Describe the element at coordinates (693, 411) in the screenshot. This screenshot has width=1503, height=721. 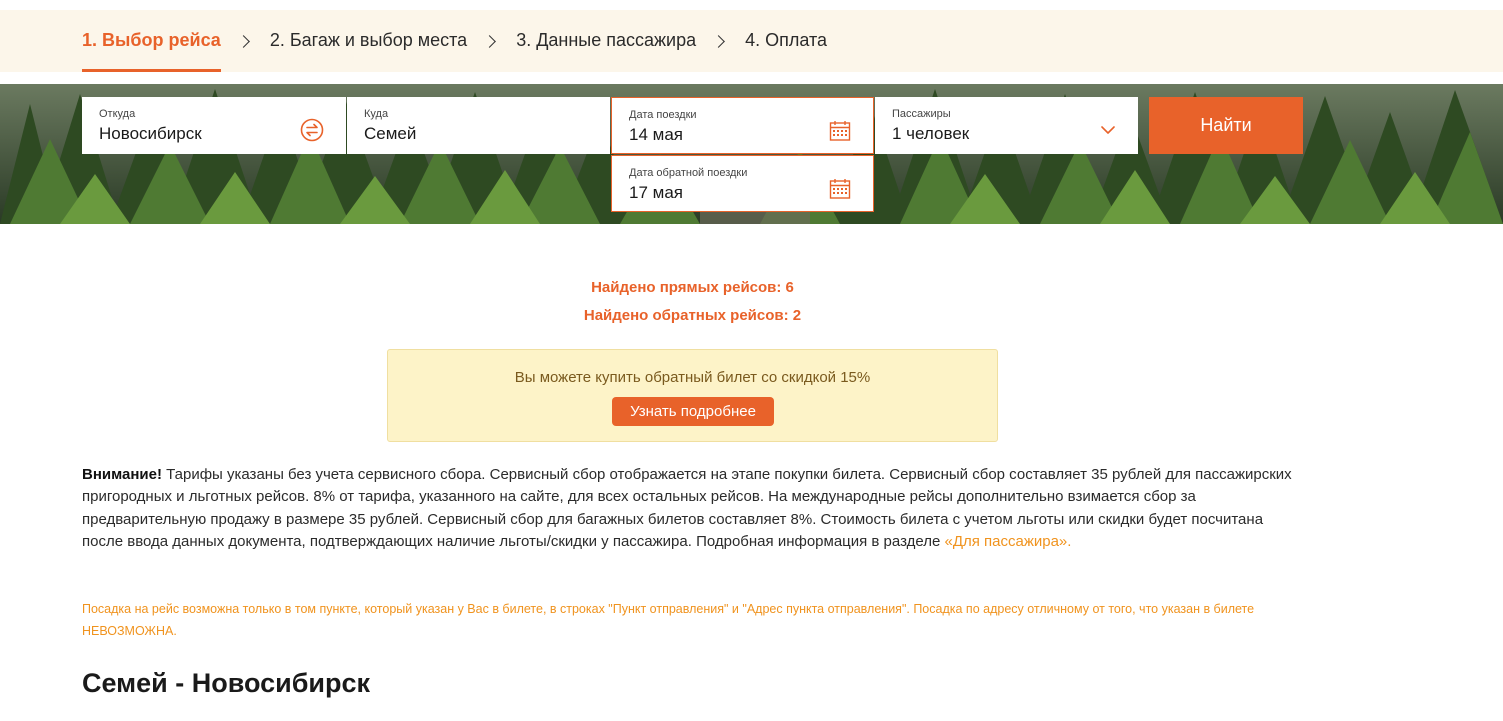
I see `learn-more-button: Узнать подробнее` at that location.